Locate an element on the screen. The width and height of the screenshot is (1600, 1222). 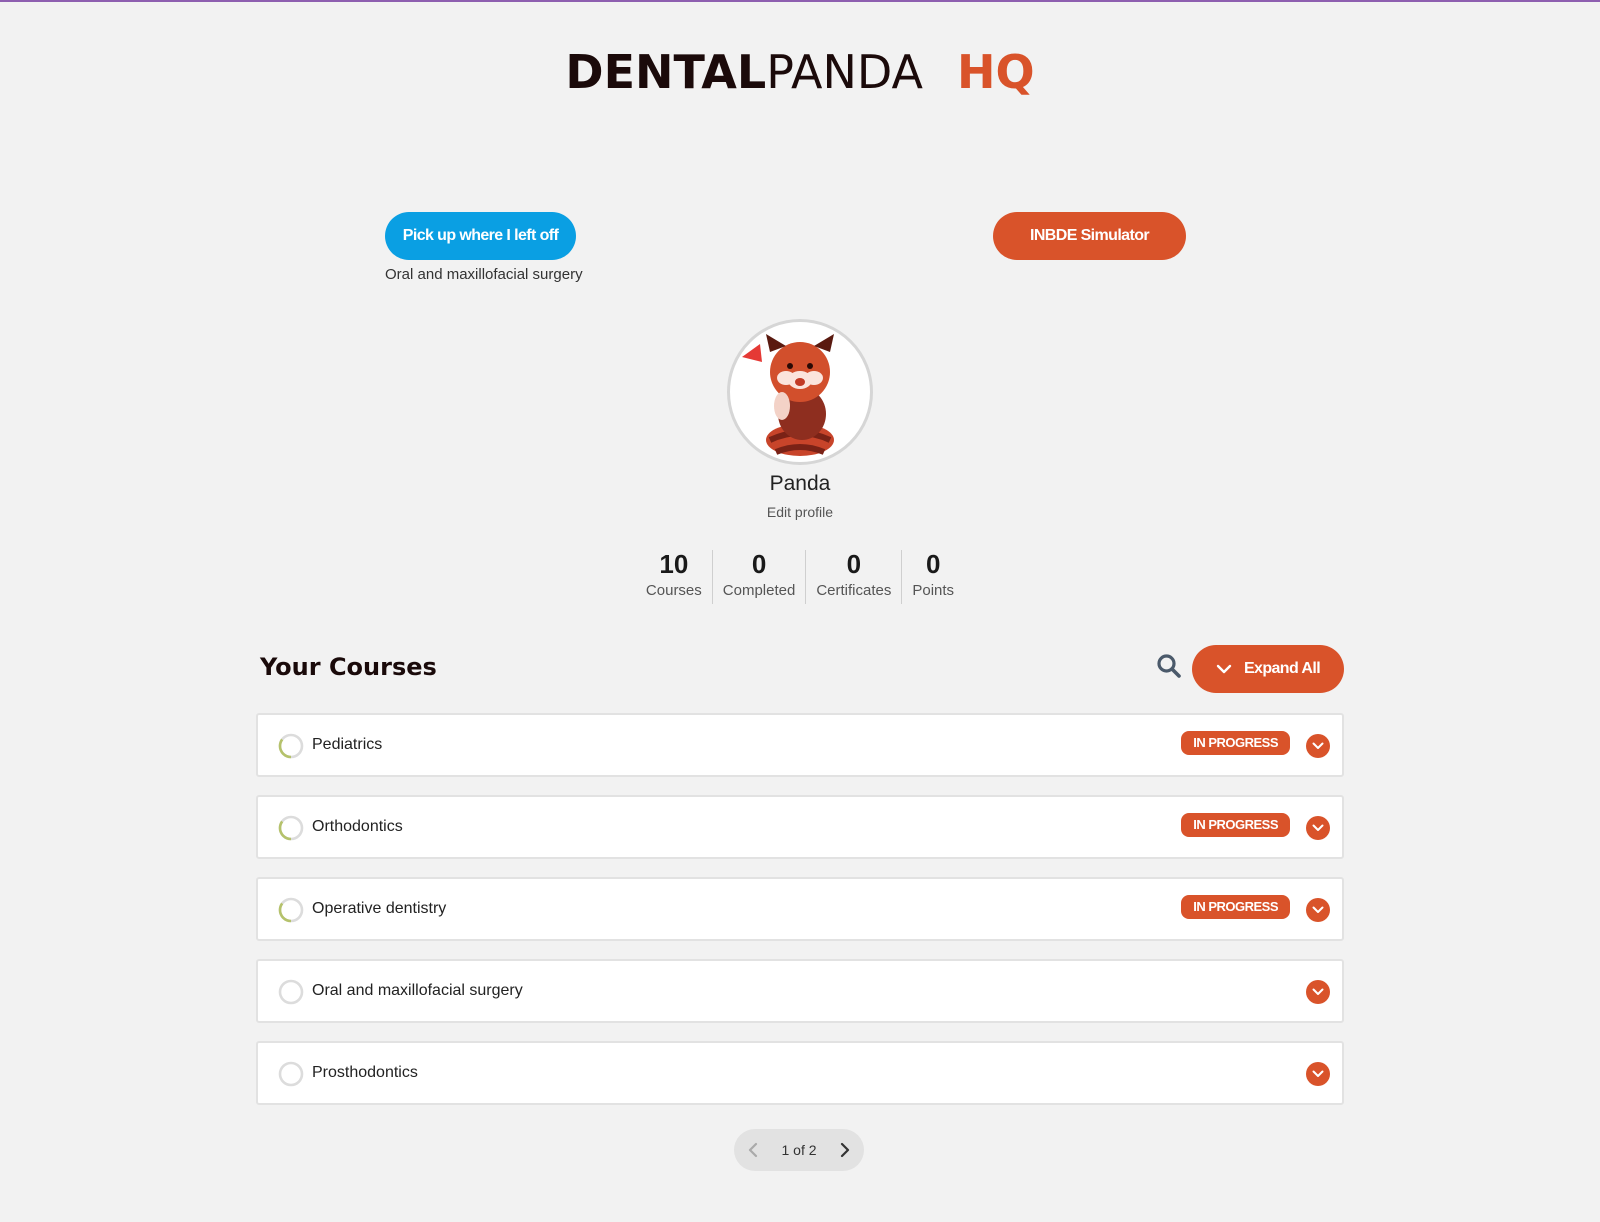
pagination: 1 of 2 is located at coordinates (799, 1150).